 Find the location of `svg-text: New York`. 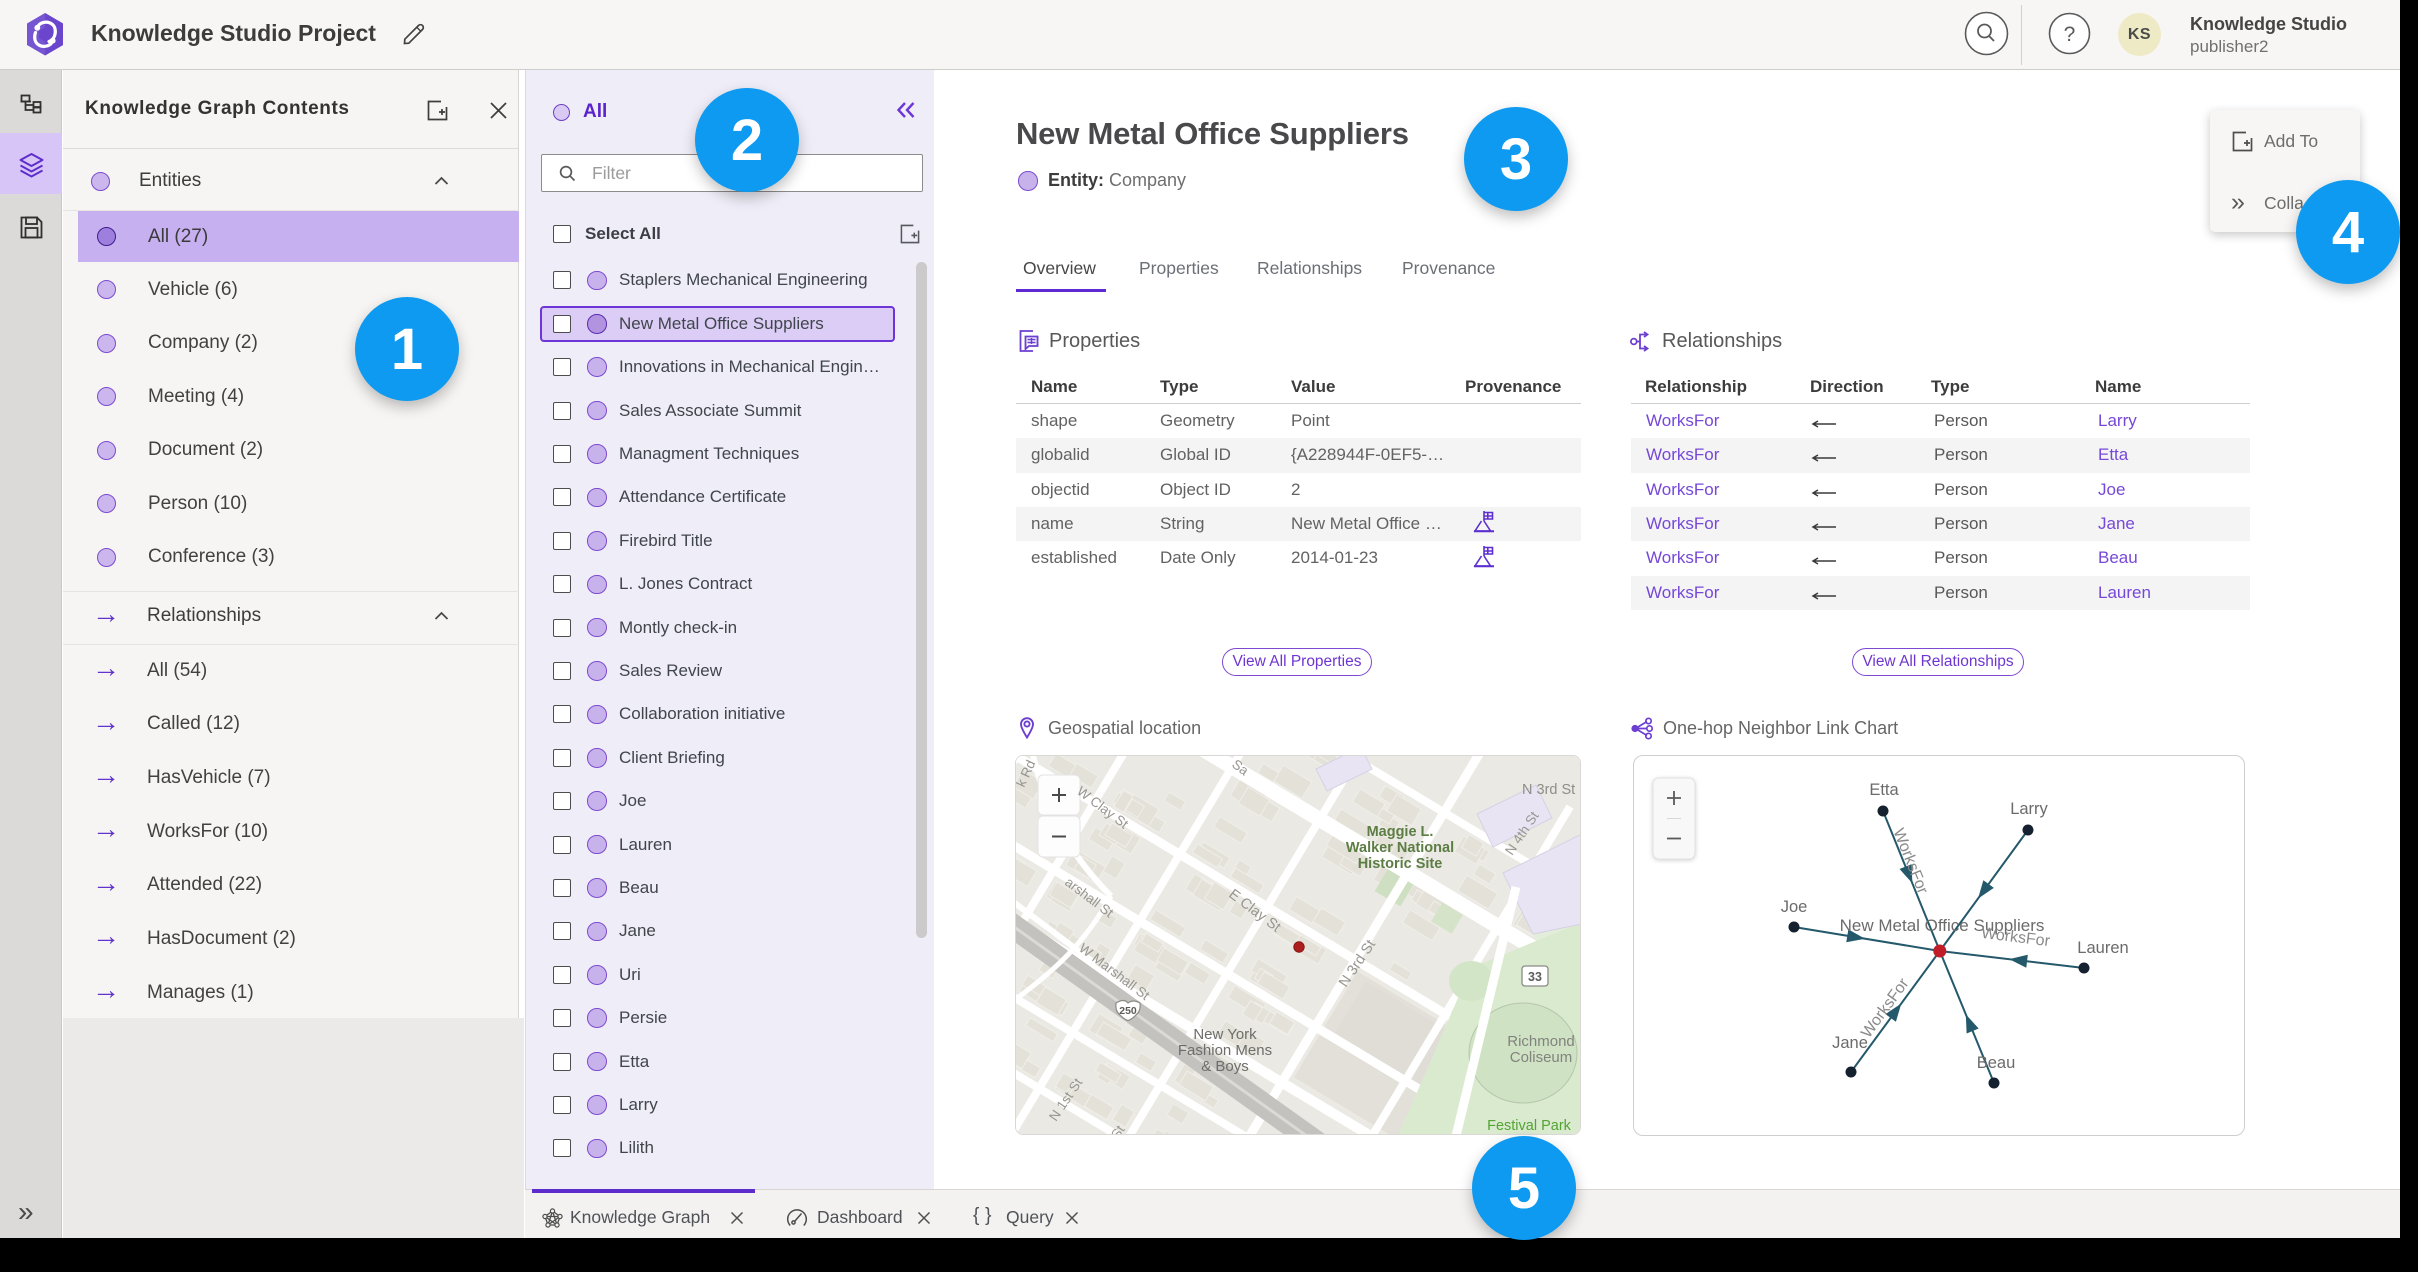

svg-text: New York is located at coordinates (1225, 1034).